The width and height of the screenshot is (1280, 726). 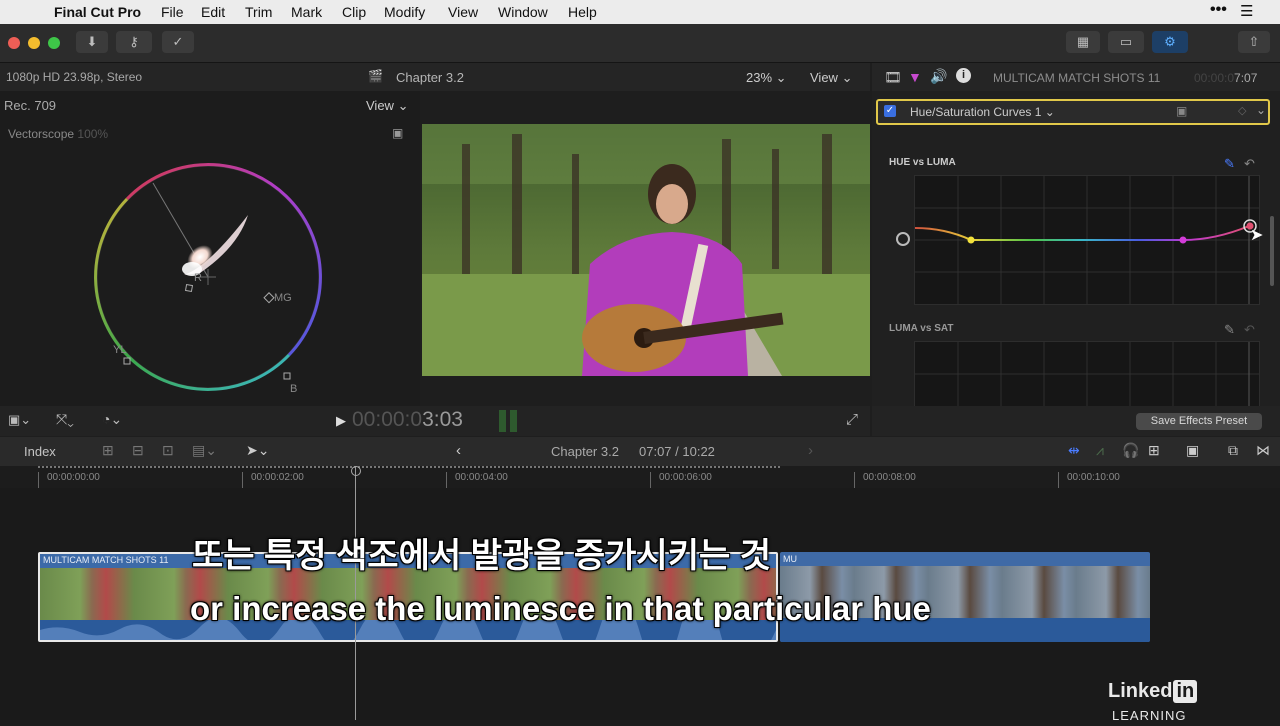 I want to click on effect-name: Hue/Saturation Curves 1 ⌄, so click(x=982, y=112).